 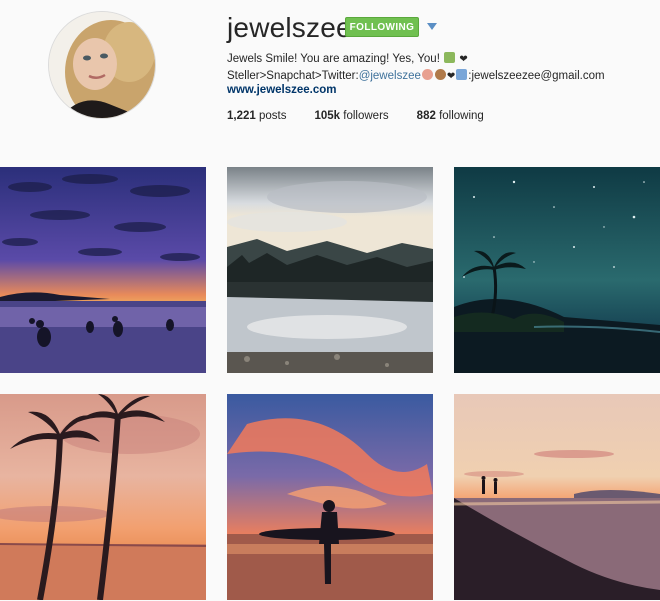 I want to click on profile-username: jewelszee, so click(x=289, y=27).